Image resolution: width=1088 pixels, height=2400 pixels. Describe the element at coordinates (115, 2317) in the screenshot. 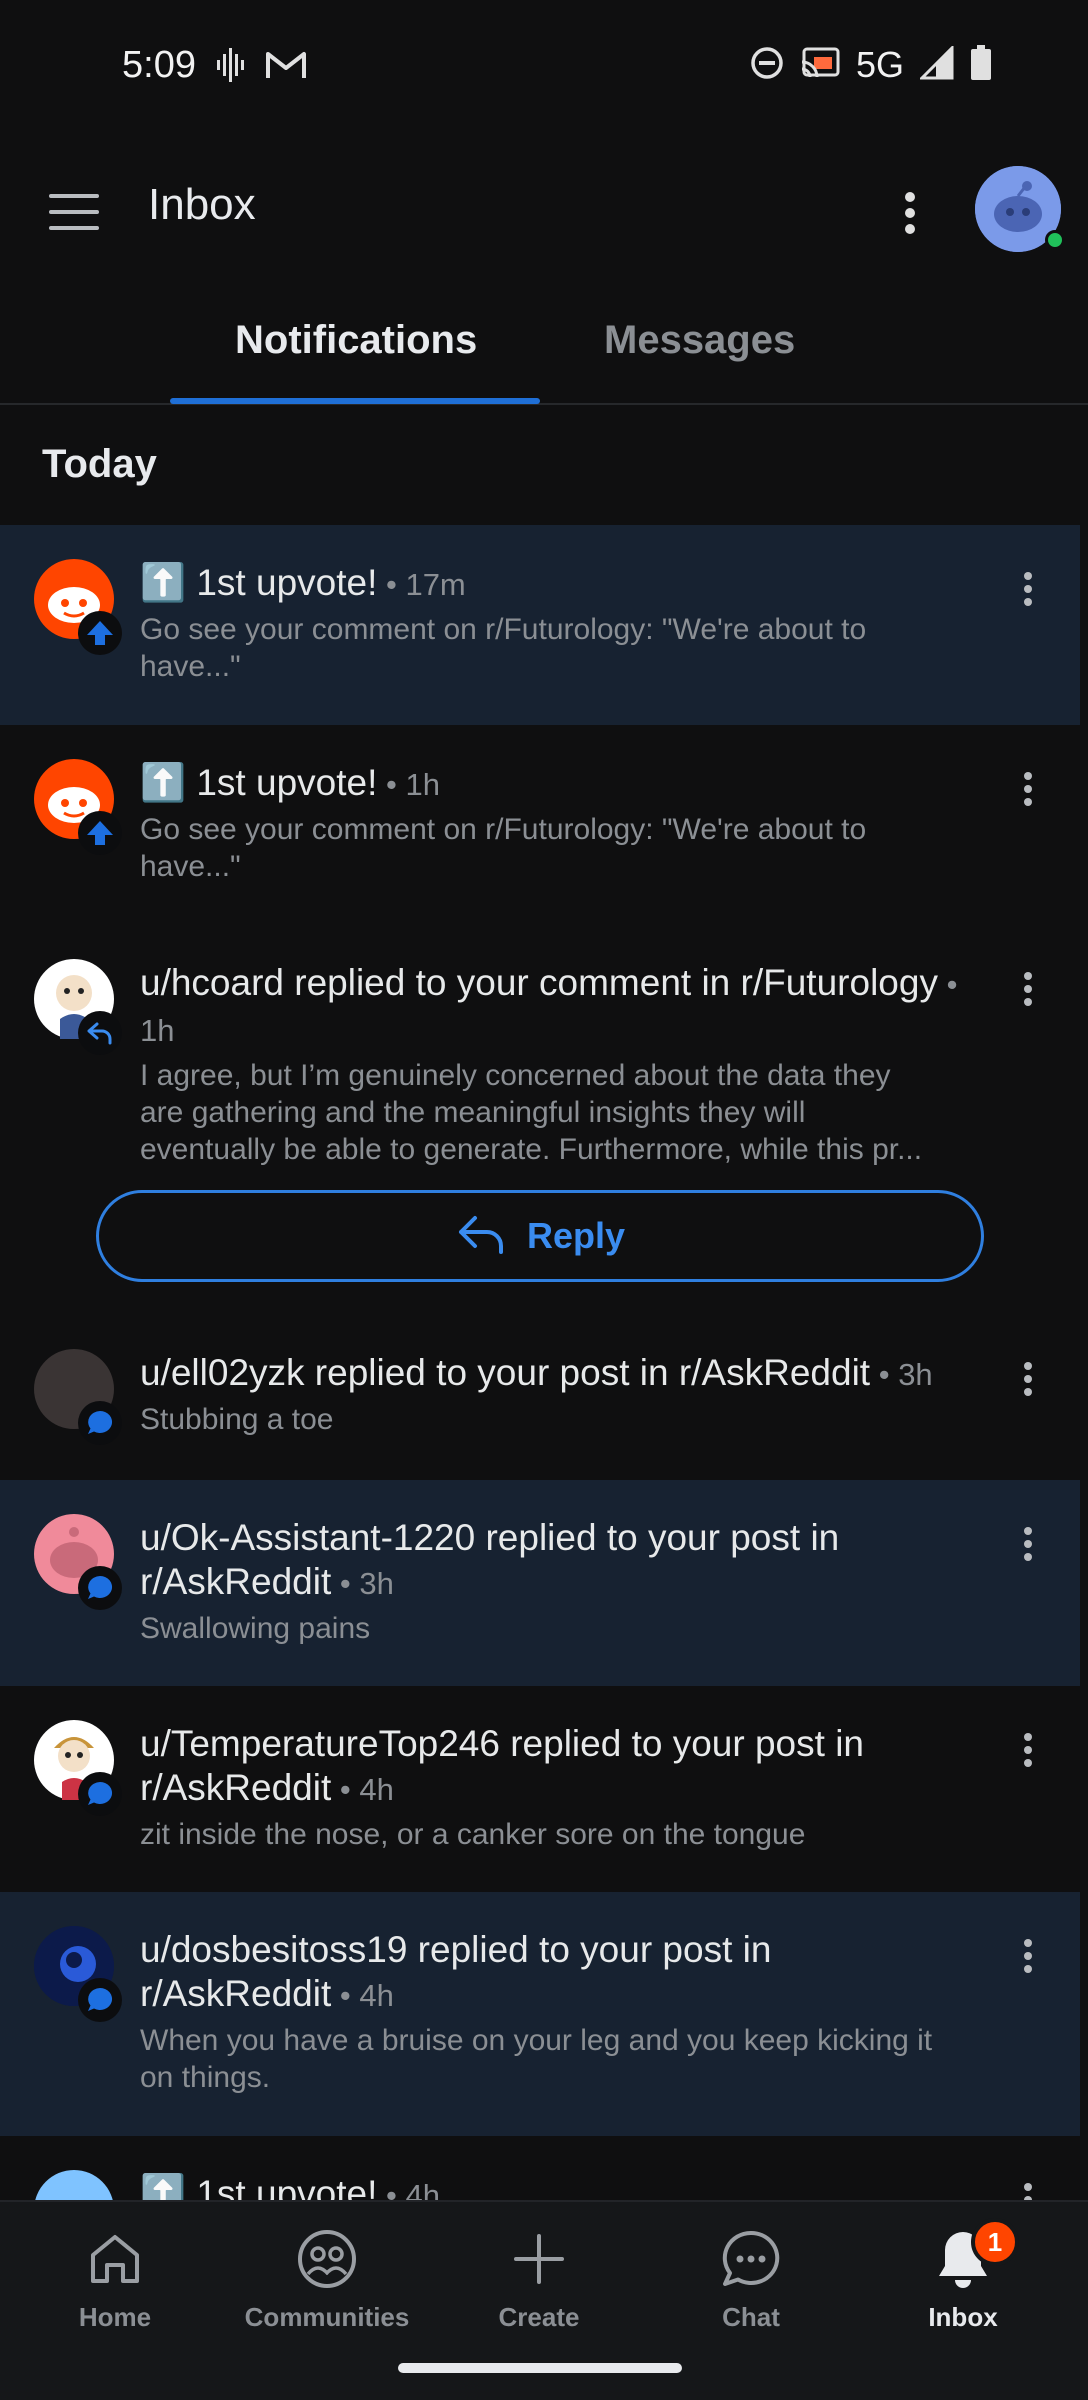

I see `nav-home-label: Home` at that location.